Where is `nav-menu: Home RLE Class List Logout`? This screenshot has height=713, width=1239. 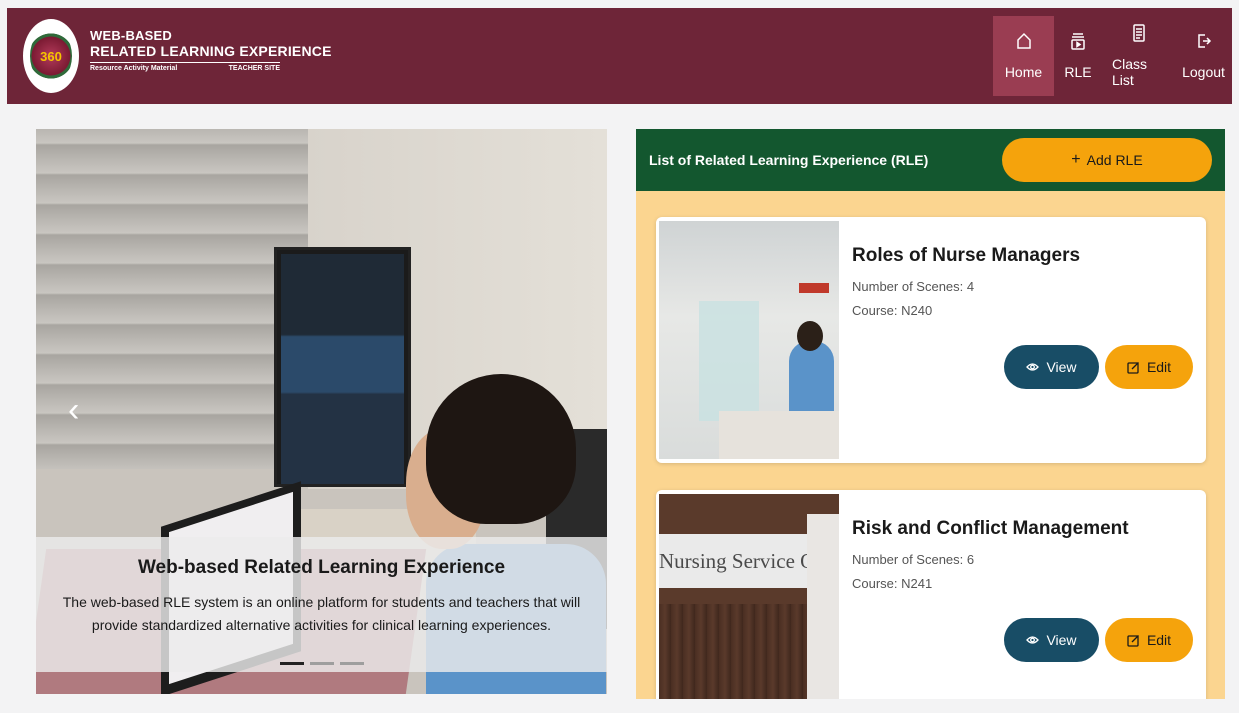 nav-menu: Home RLE Class List Logout is located at coordinates (1112, 56).